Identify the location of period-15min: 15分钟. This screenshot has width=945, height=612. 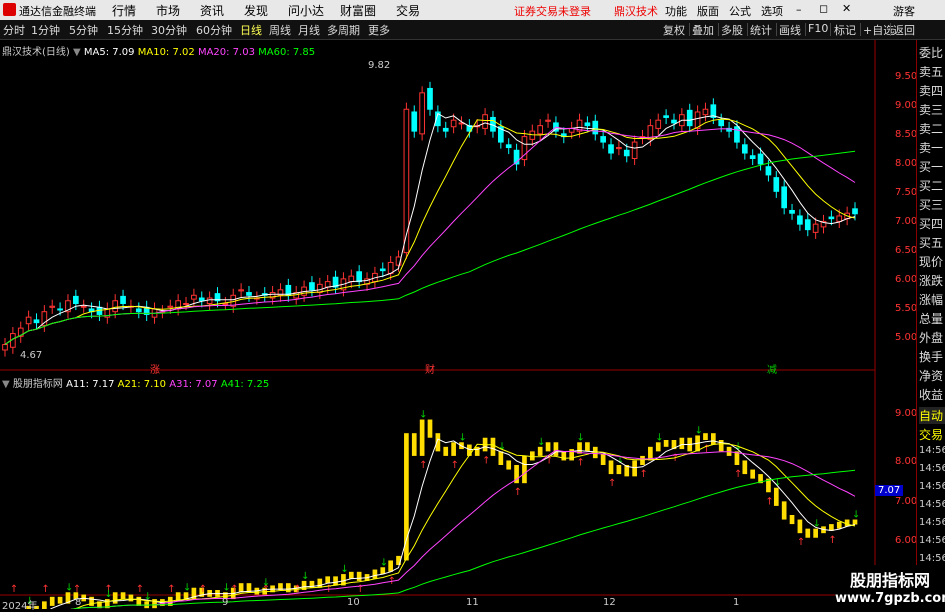
(125, 30).